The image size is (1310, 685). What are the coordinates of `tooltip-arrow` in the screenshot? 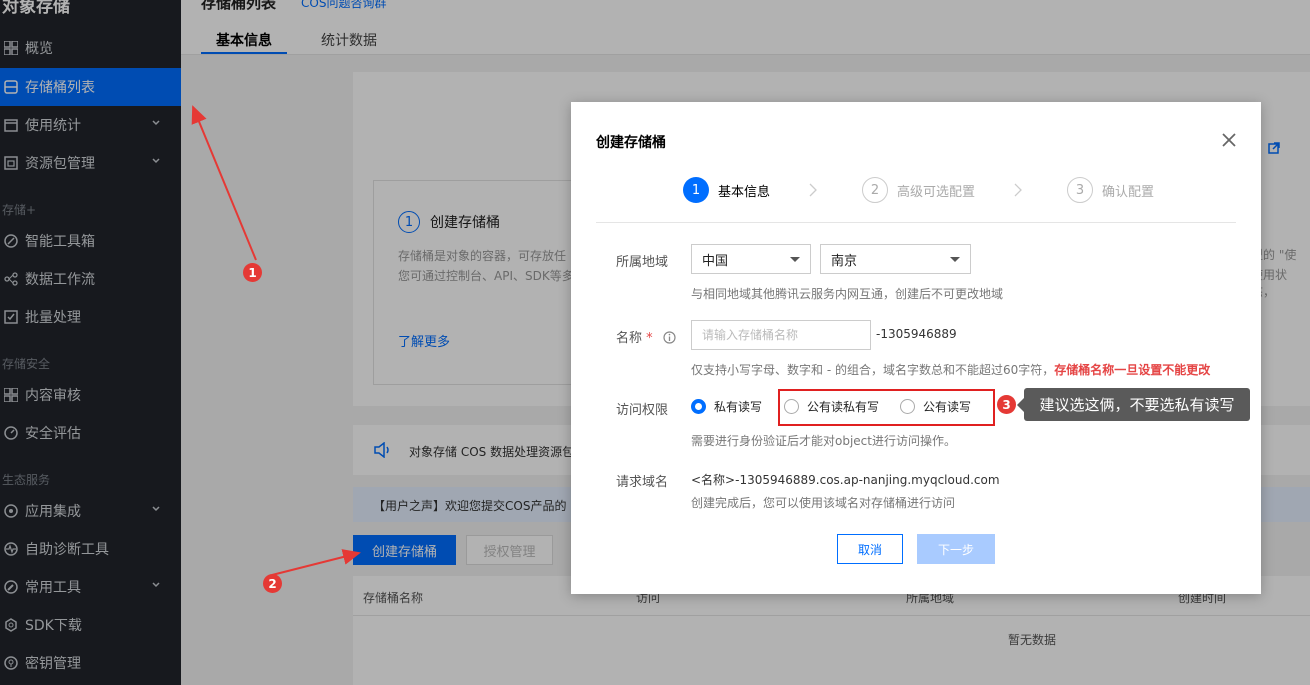 It's located at (1020, 405).